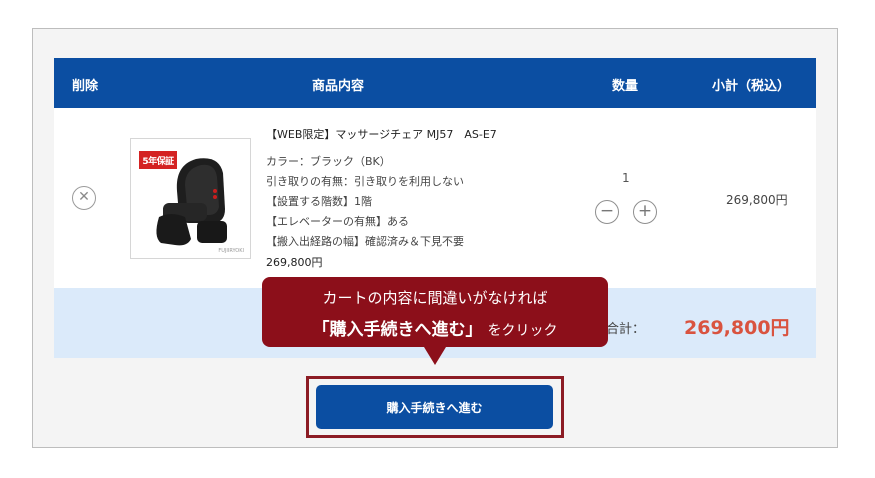 Image resolution: width=875 pixels, height=478 pixels. I want to click on header-subtotal: 小計（税込）, so click(751, 86).